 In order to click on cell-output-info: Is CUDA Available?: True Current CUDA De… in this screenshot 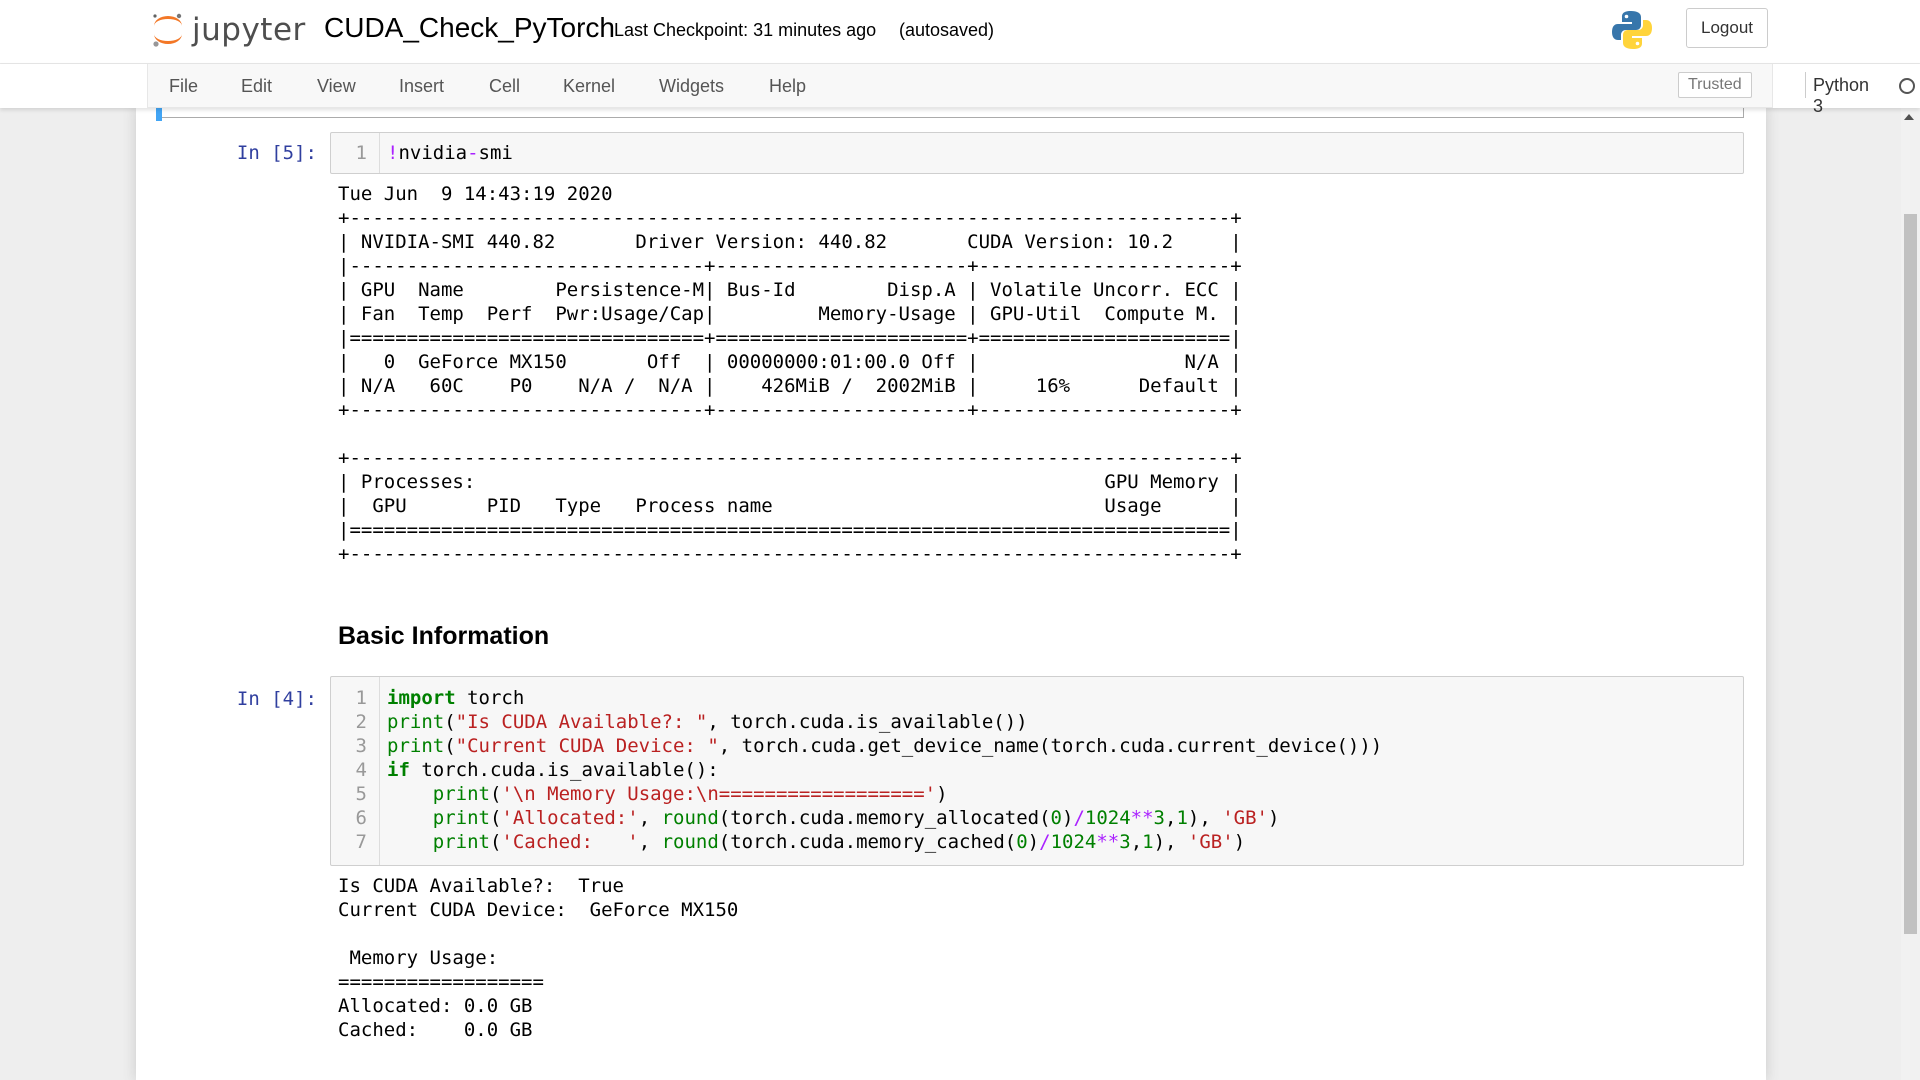, I will do `click(538, 958)`.